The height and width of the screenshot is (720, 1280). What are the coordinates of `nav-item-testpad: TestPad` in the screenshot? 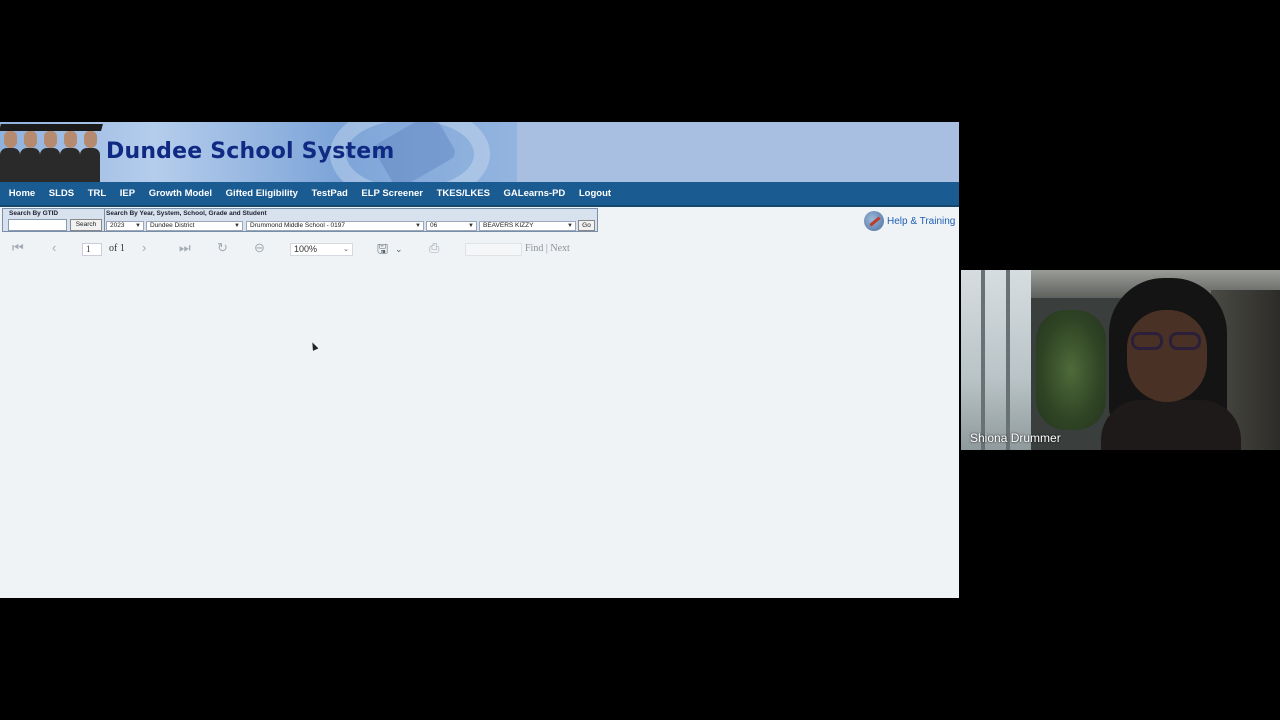 It's located at (330, 193).